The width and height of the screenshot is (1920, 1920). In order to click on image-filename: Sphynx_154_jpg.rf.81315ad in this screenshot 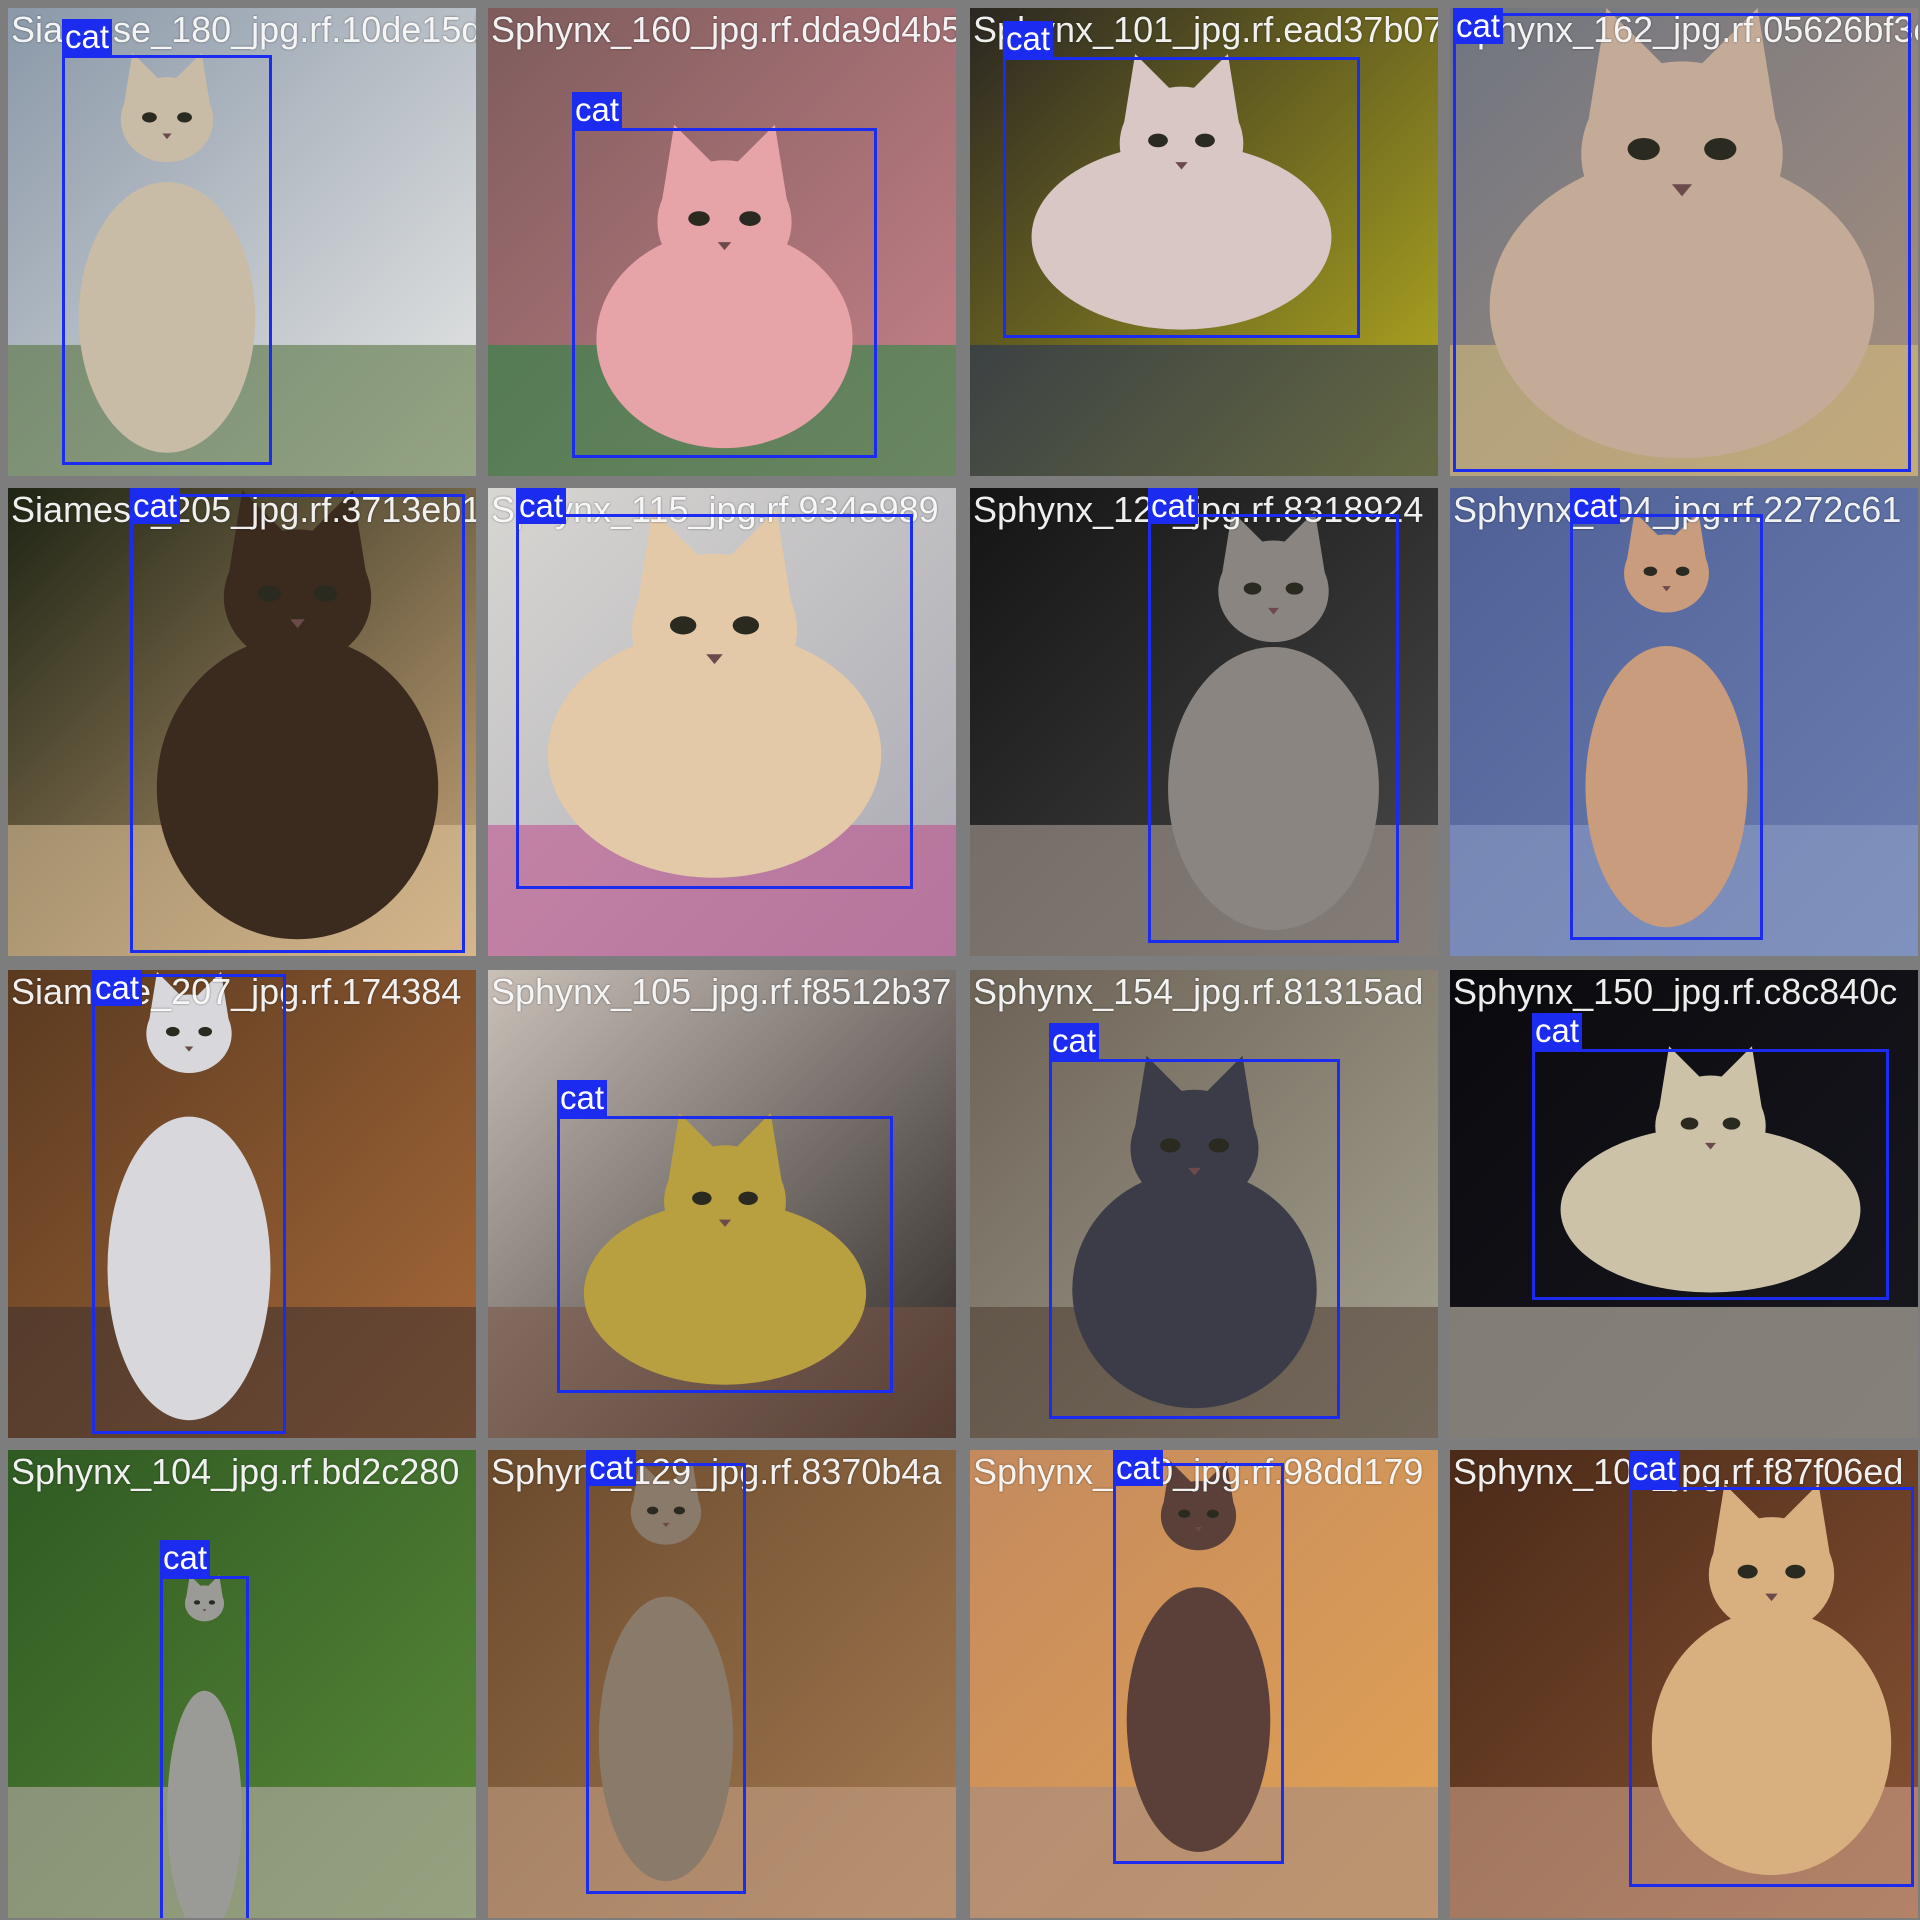, I will do `click(1198, 991)`.